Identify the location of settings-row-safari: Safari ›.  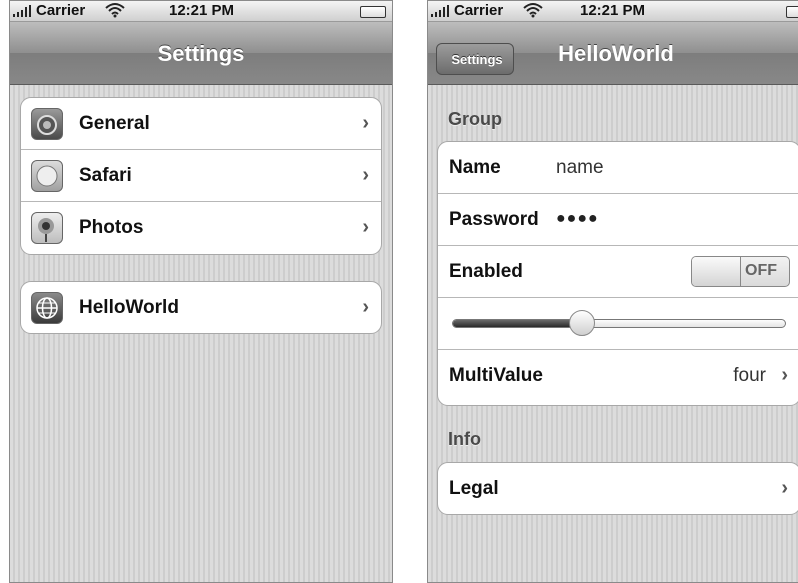
(201, 176).